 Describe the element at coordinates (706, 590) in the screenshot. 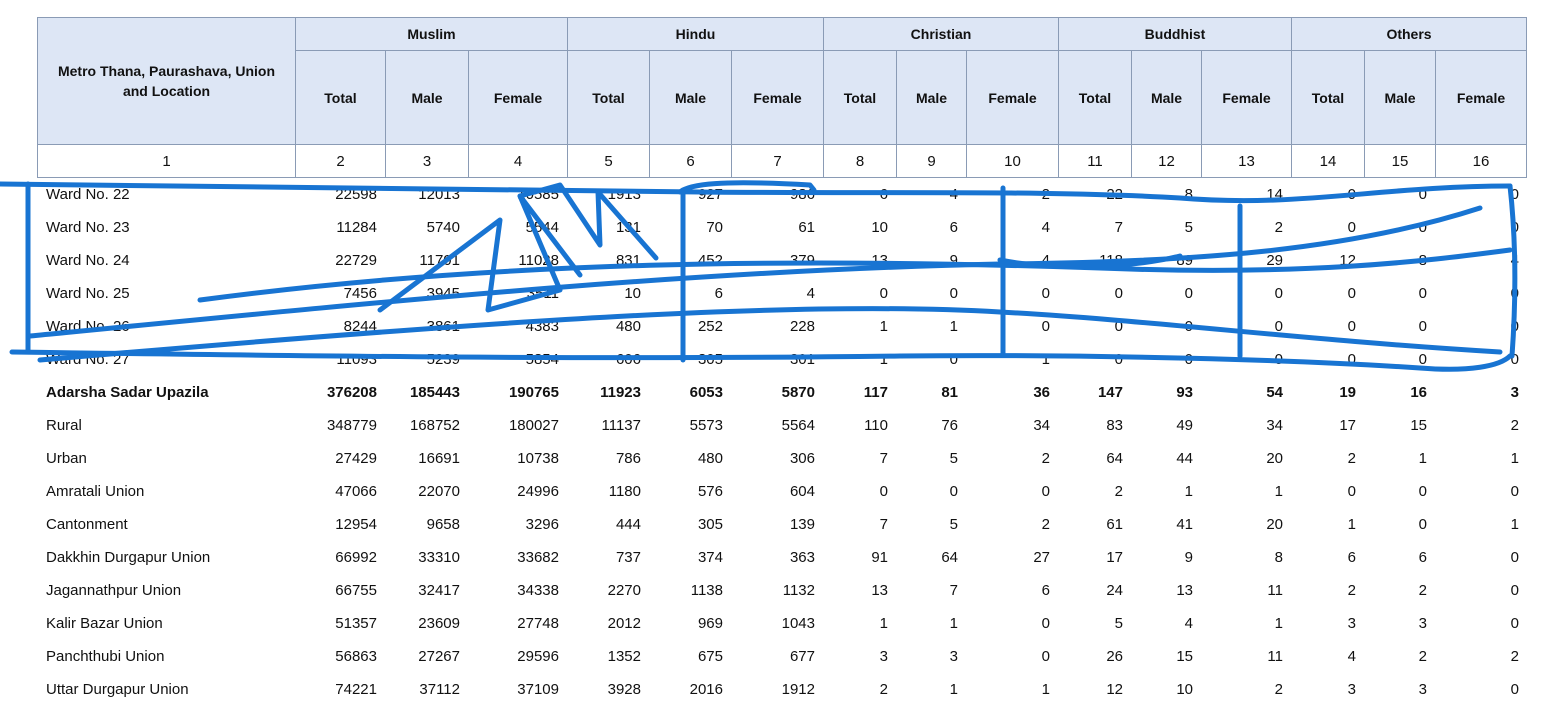

I see `value-cell: 1138` at that location.